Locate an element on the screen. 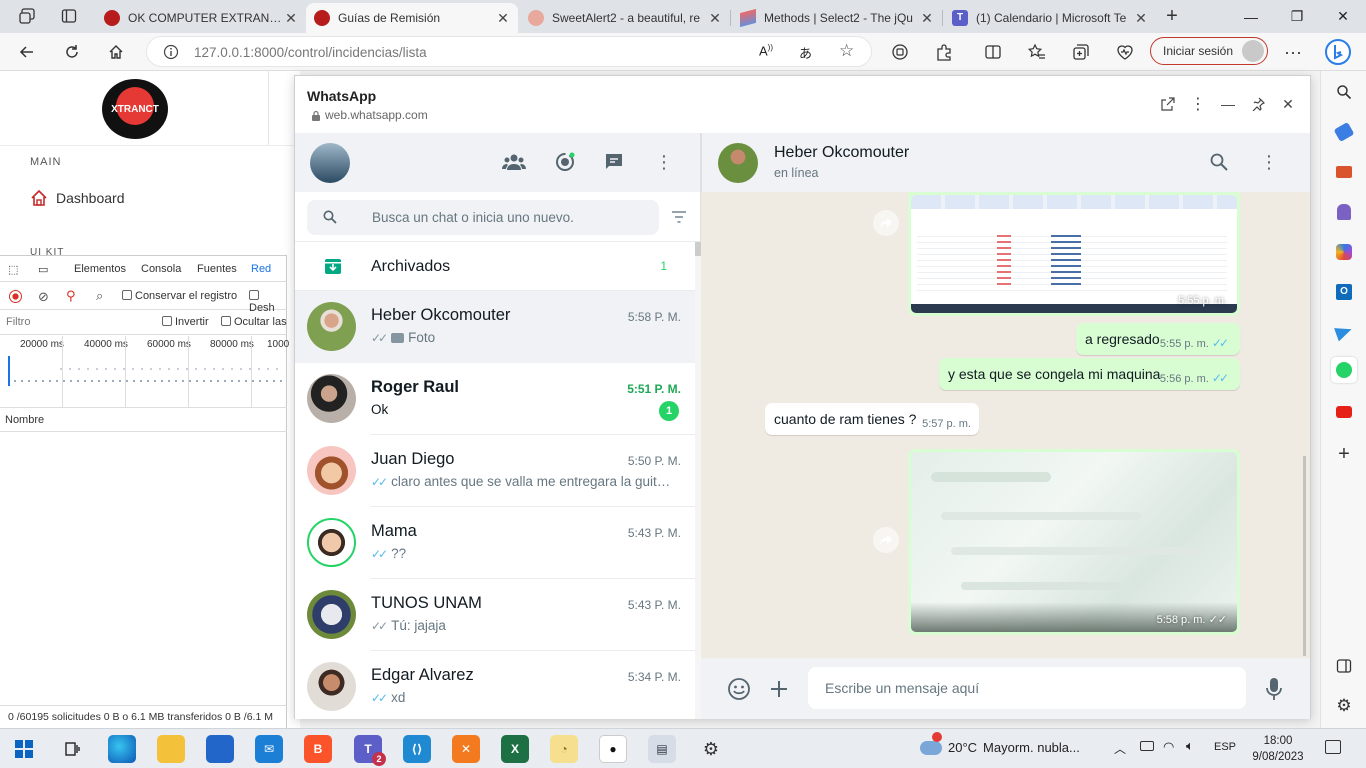  volume-icon: 🔈︎ is located at coordinates (1190, 746).